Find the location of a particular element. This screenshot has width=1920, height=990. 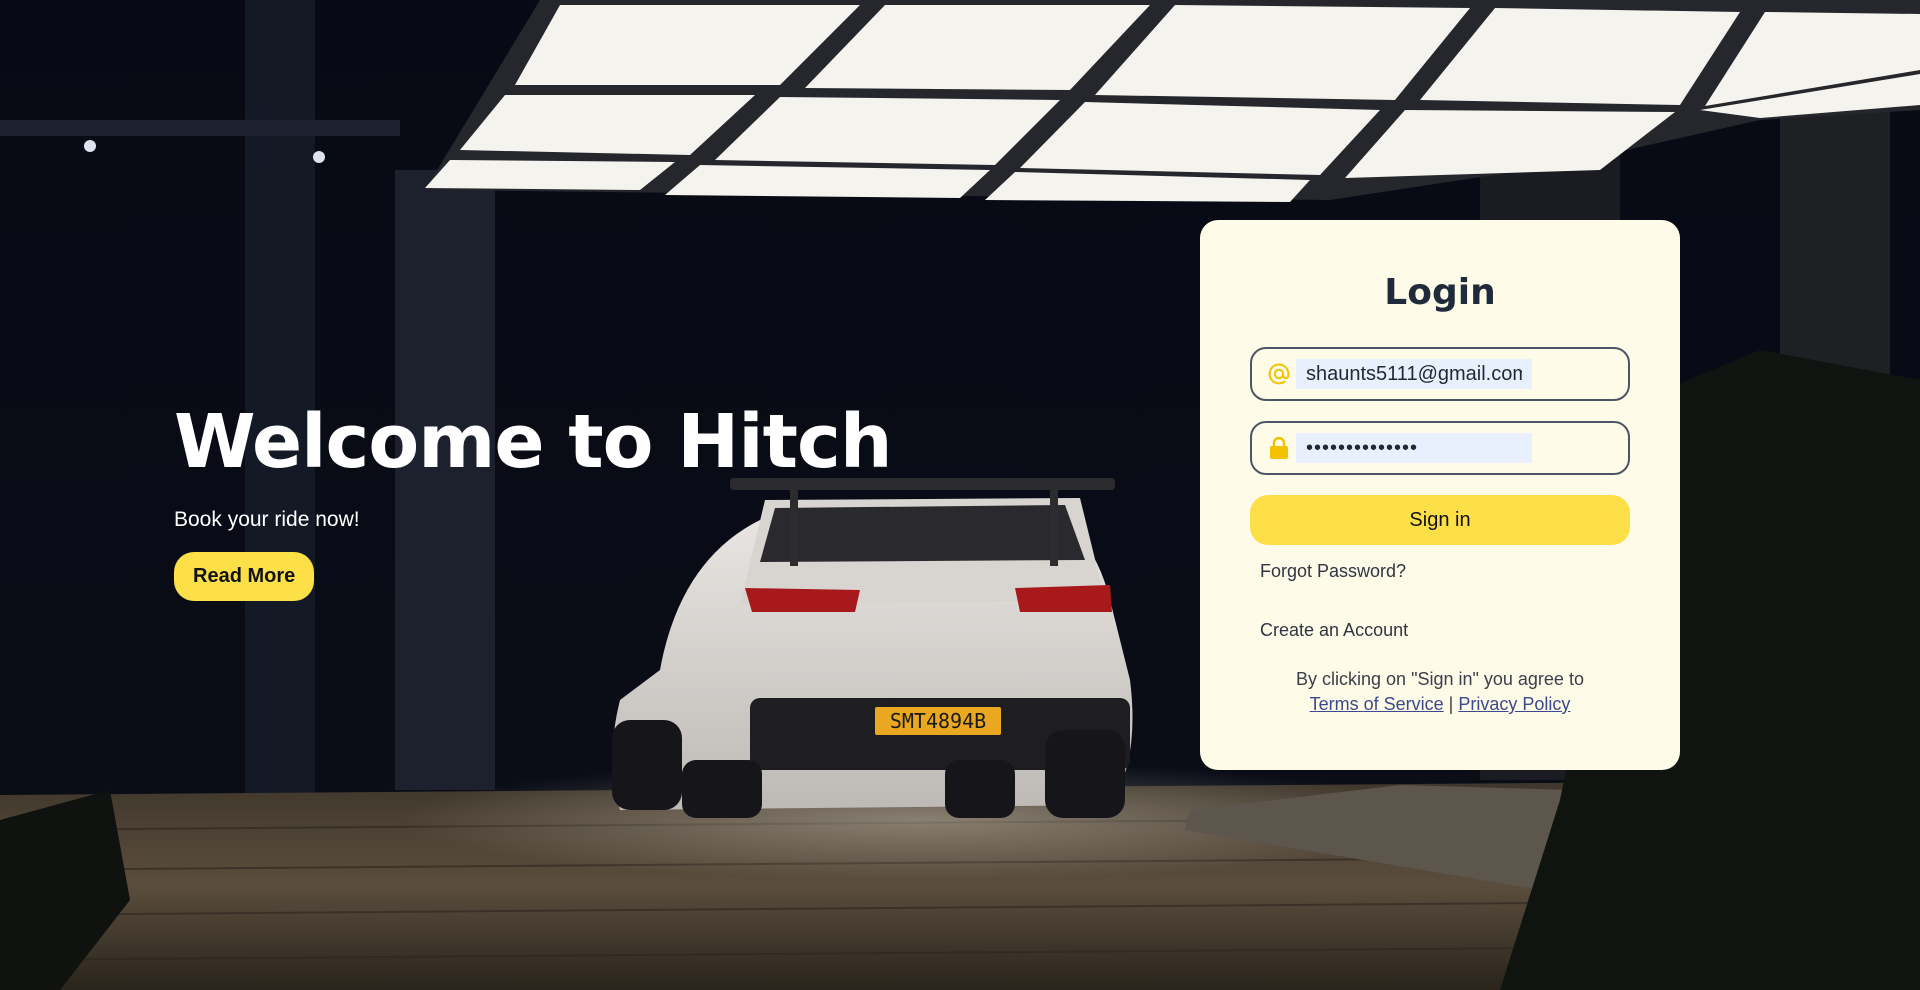

terms-of-service-link: Terms of Service is located at coordinates (1377, 704).